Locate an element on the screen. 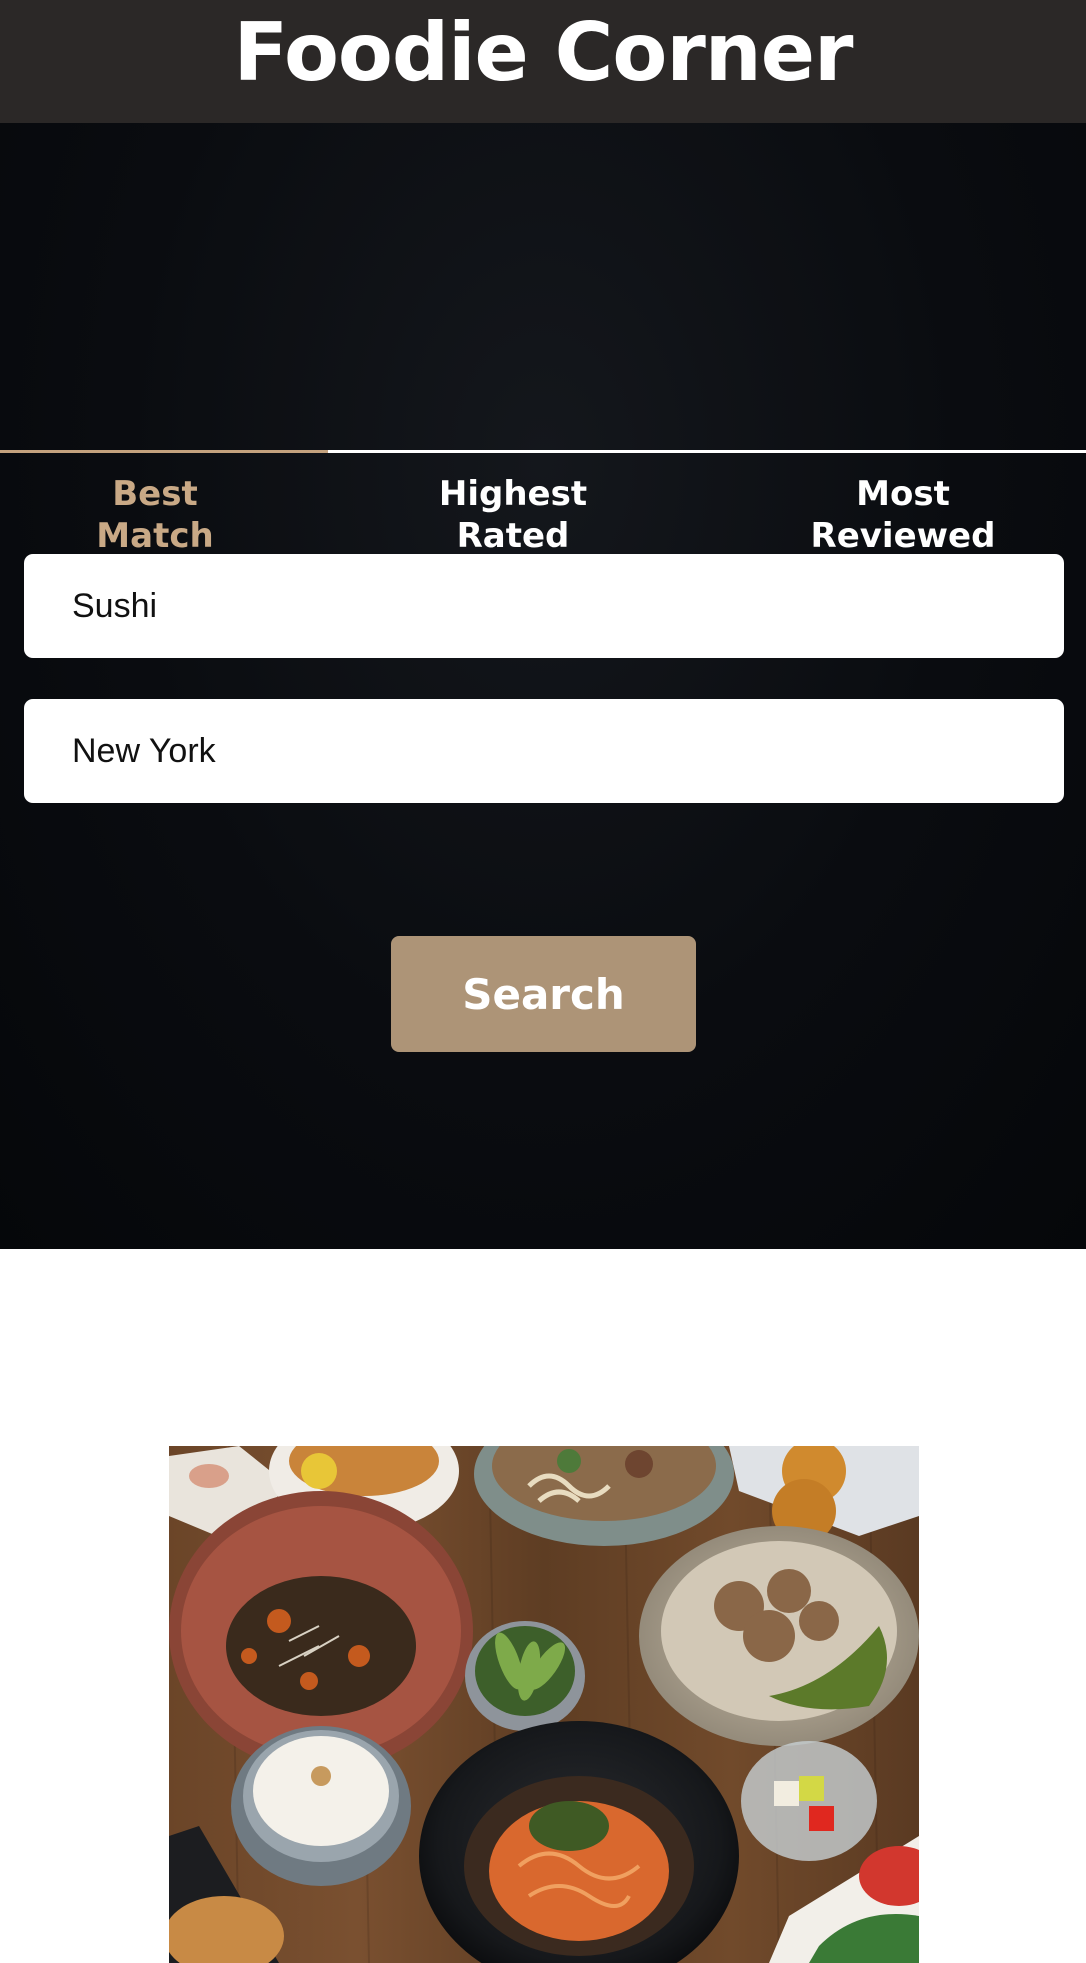 Image resolution: width=1086 pixels, height=1963 pixels. location-input: New York is located at coordinates (544, 751).